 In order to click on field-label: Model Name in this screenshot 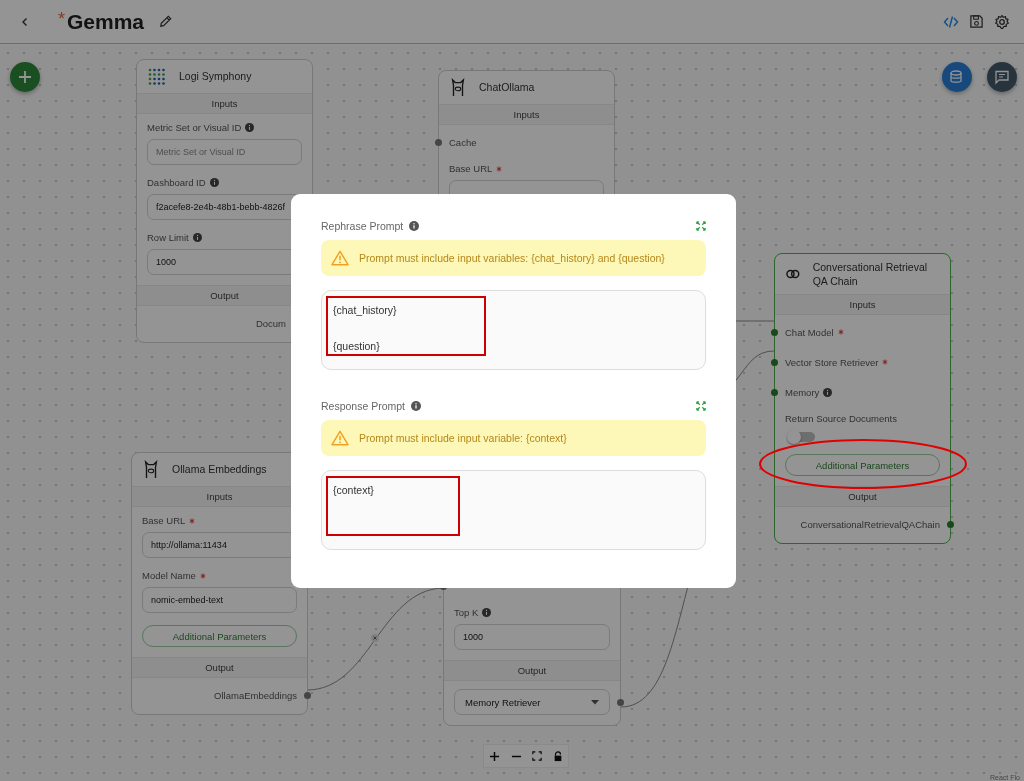, I will do `click(169, 575)`.